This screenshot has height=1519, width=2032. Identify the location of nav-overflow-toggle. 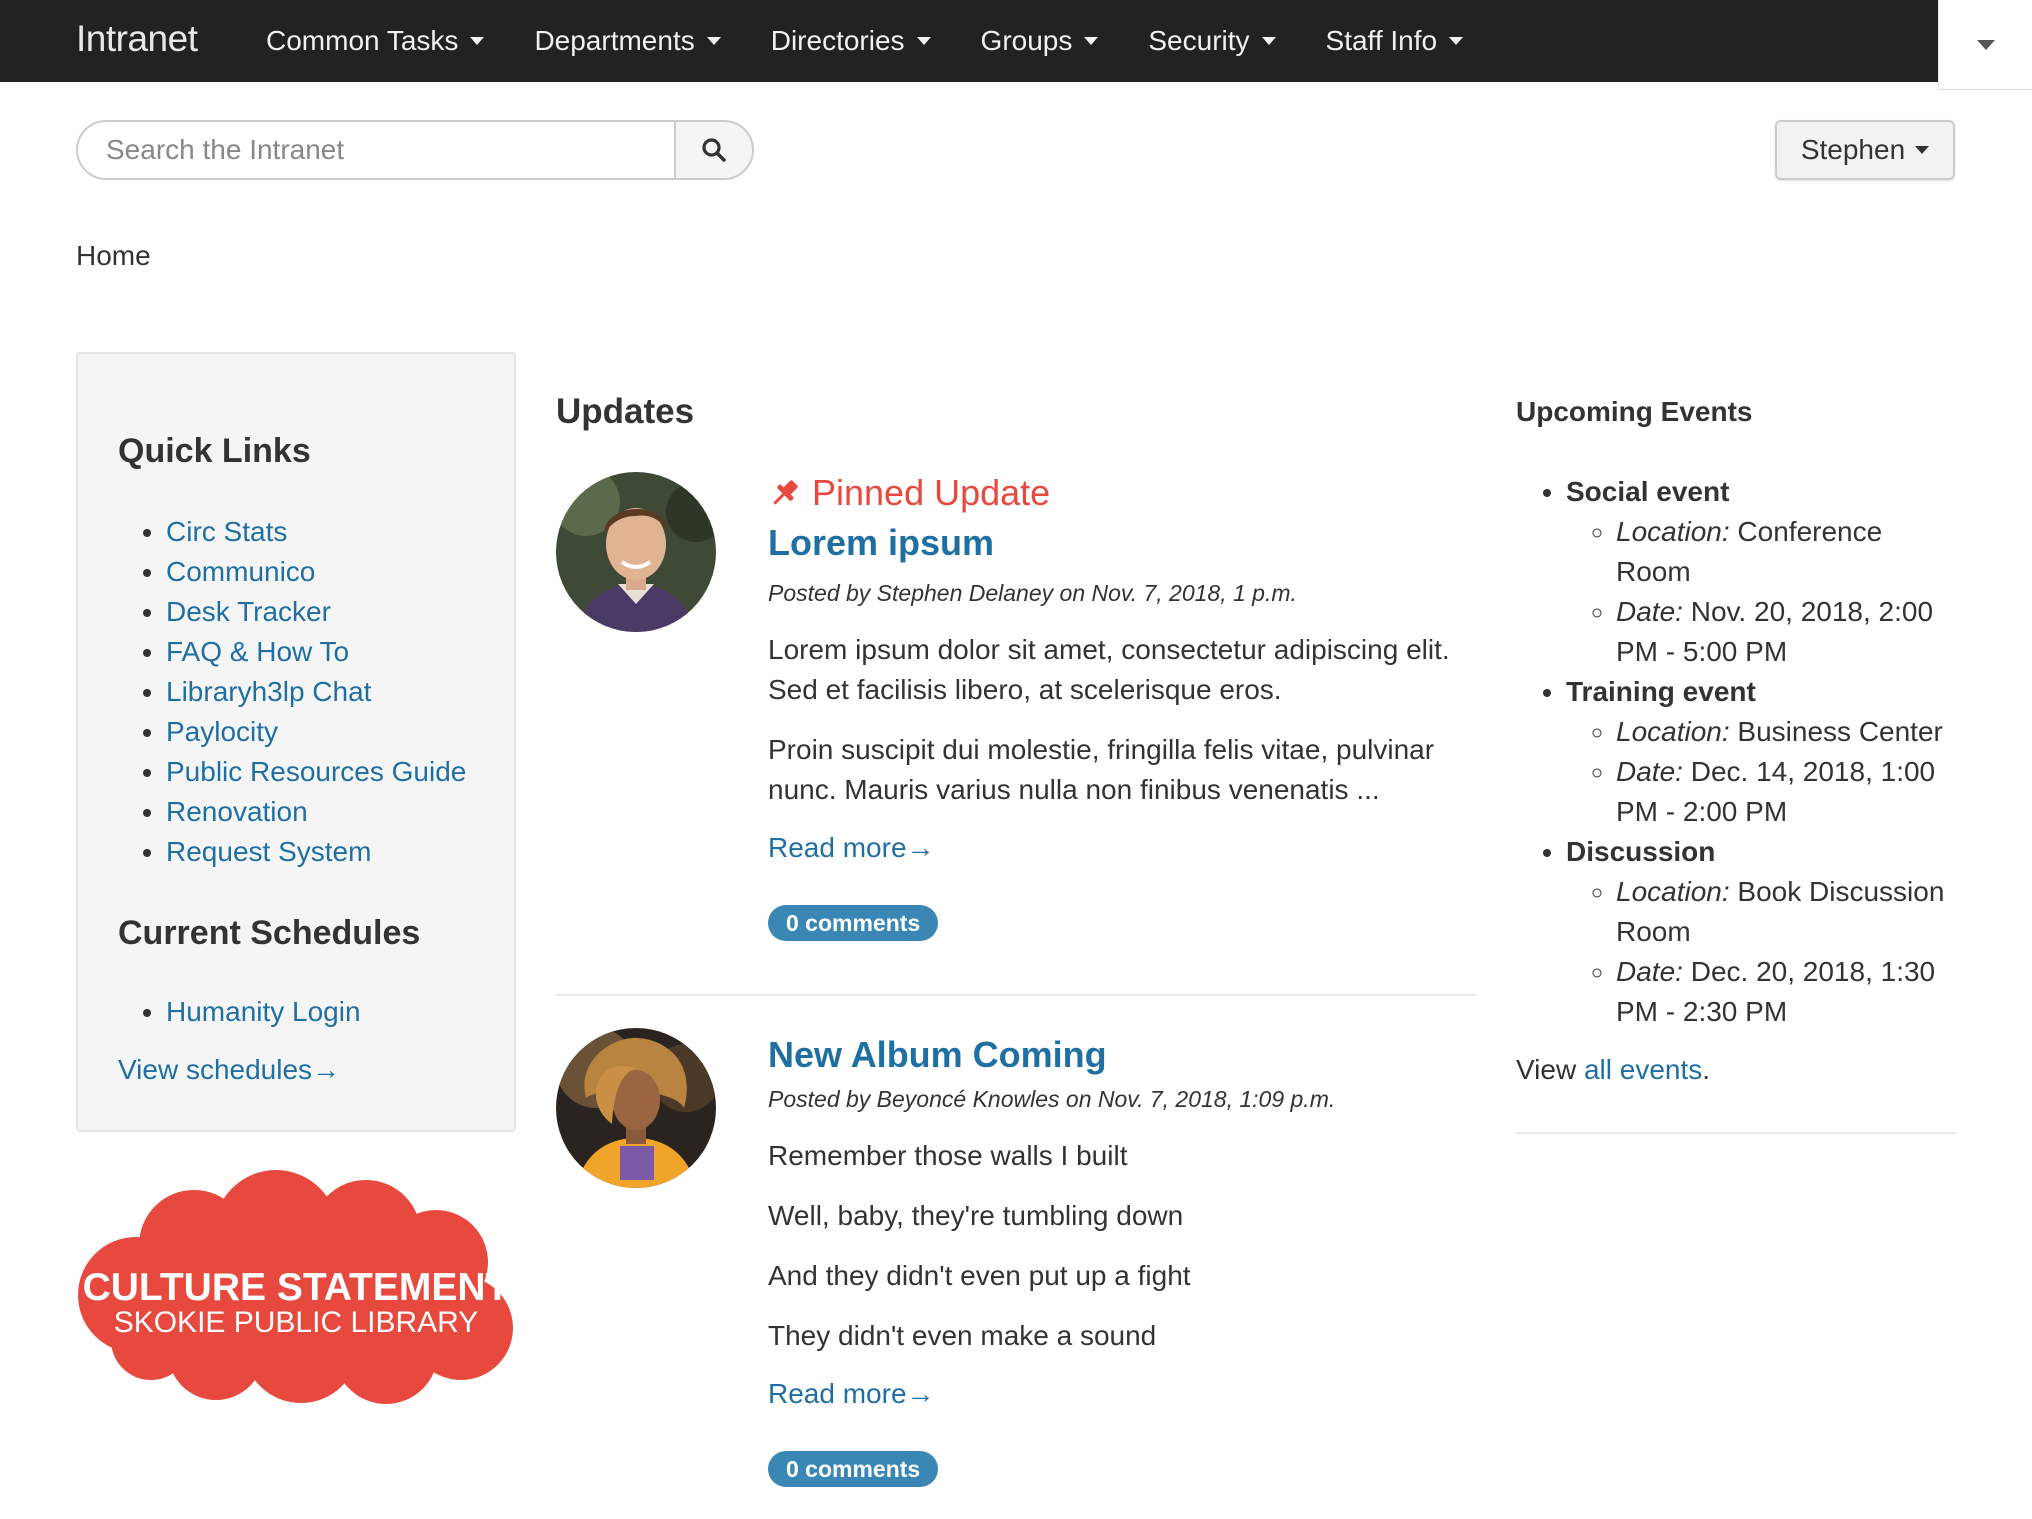
(1985, 45).